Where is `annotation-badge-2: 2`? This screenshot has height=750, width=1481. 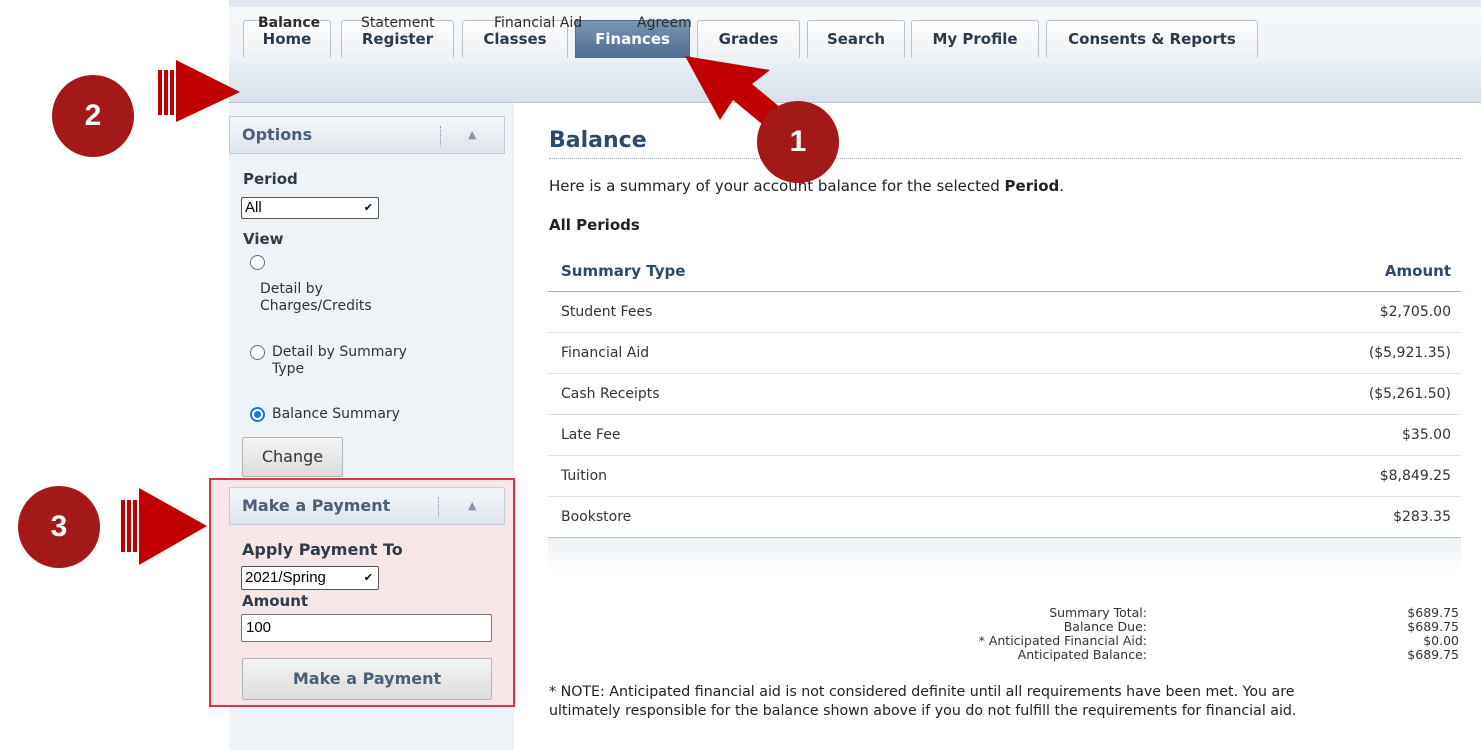
annotation-badge-2: 2 is located at coordinates (93, 116).